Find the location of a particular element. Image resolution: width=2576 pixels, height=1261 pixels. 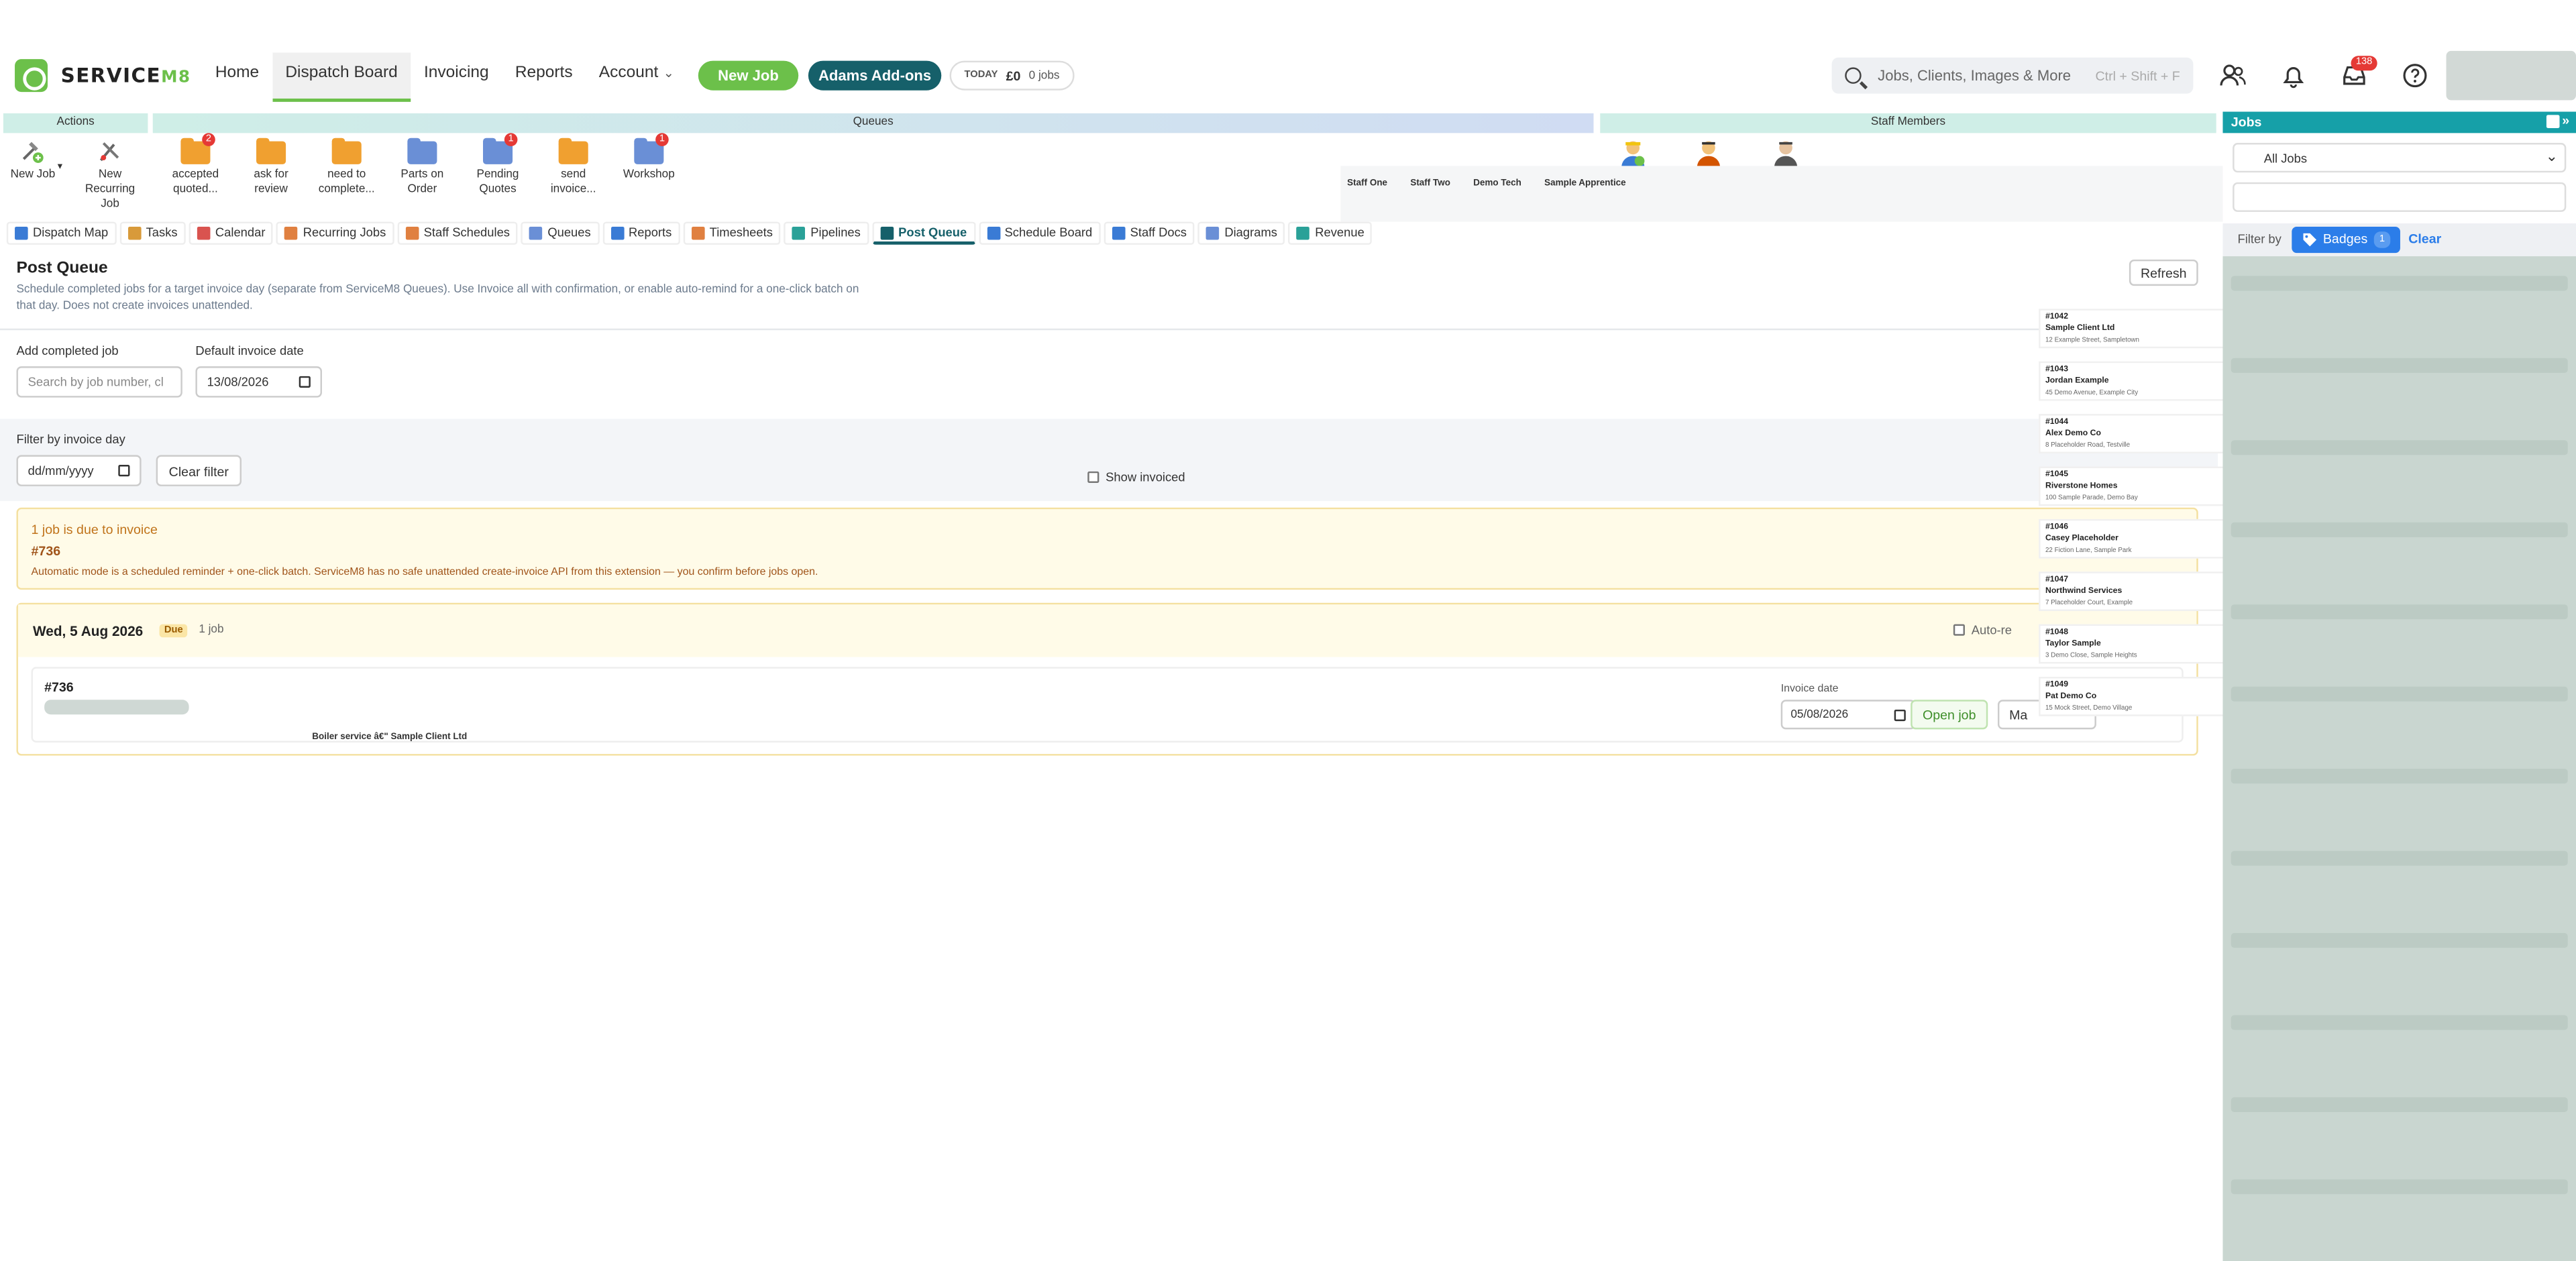

add-job-search-input: Search by job number, cl is located at coordinates (99, 382).